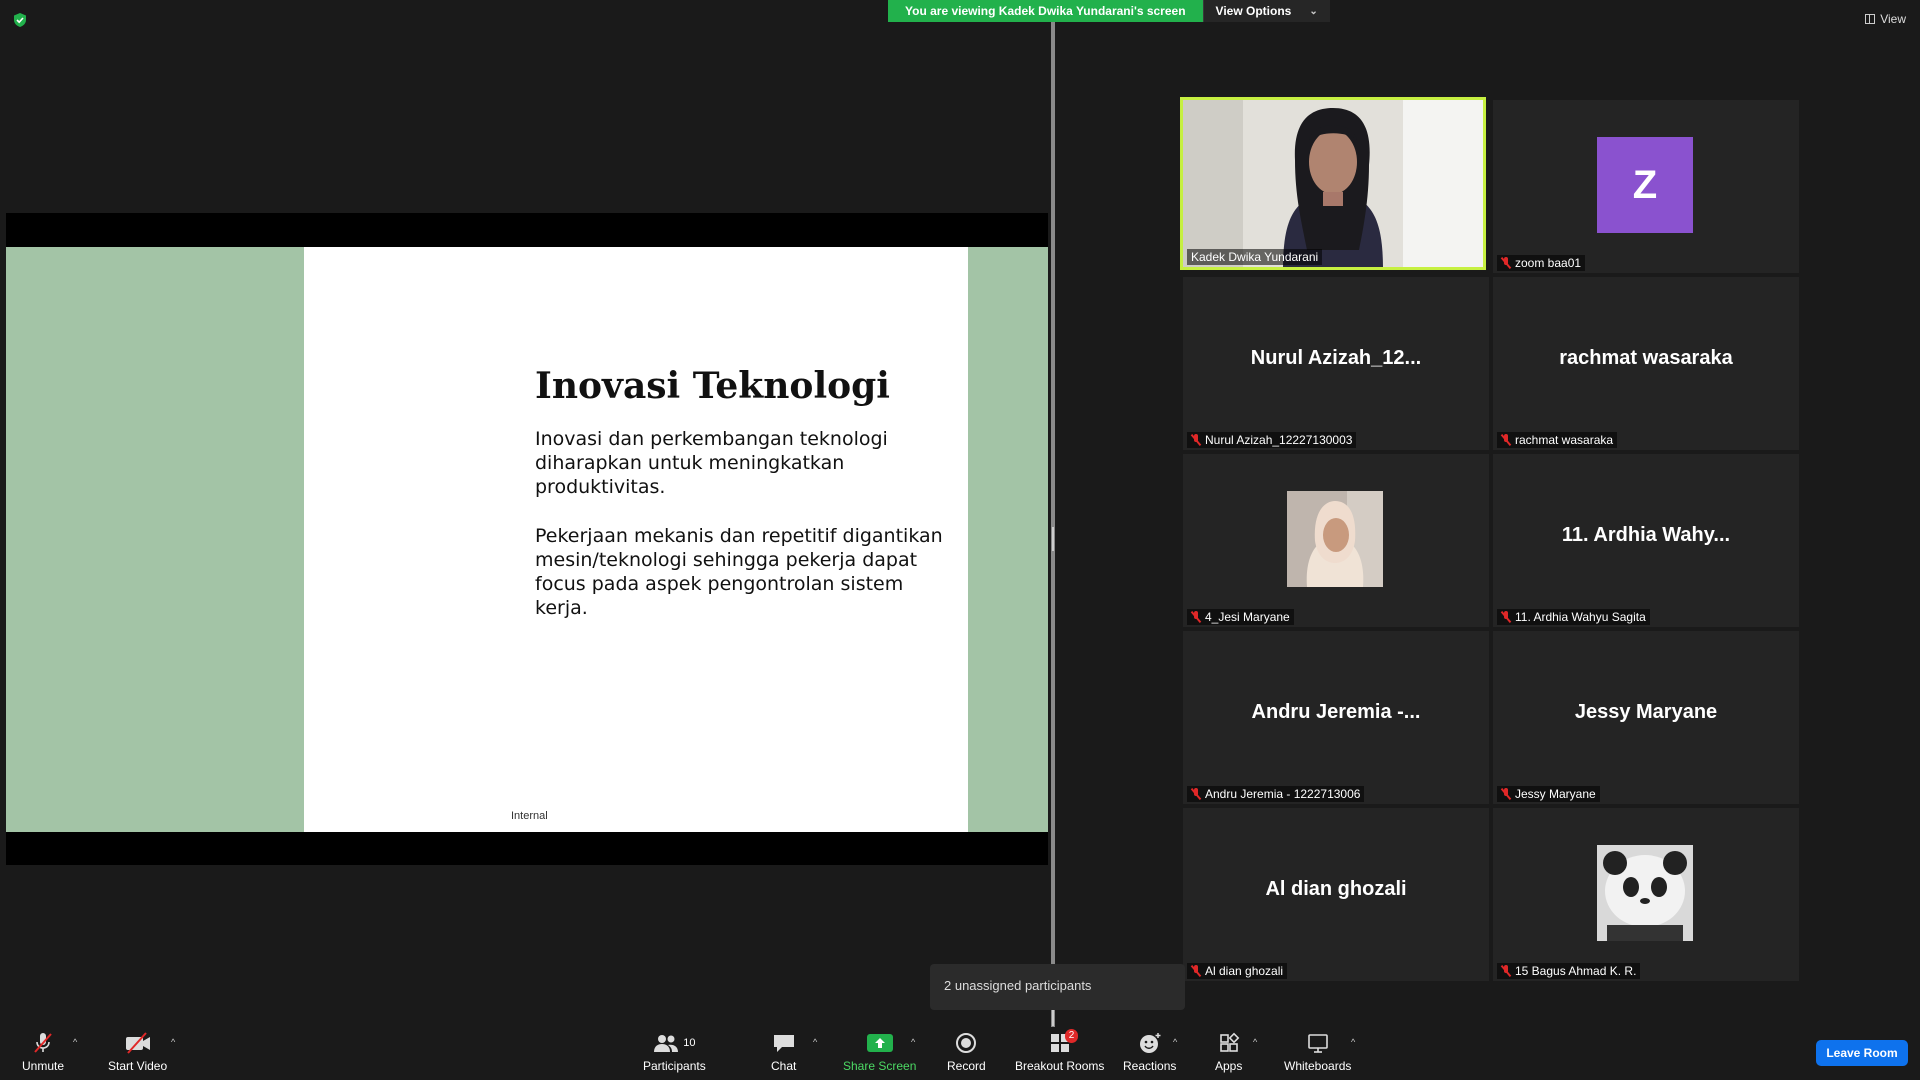 The width and height of the screenshot is (1920, 1080). What do you see at coordinates (1244, 971) in the screenshot?
I see `participant-name: Al dian ghozali` at bounding box center [1244, 971].